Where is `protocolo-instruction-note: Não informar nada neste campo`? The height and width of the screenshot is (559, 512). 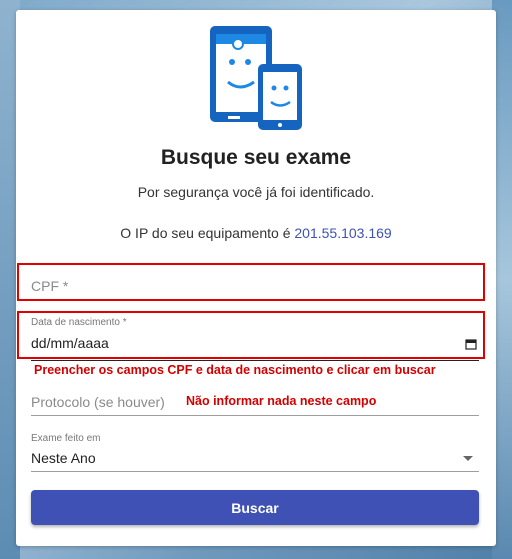
protocolo-instruction-note: Não informar nada neste campo is located at coordinates (281, 401).